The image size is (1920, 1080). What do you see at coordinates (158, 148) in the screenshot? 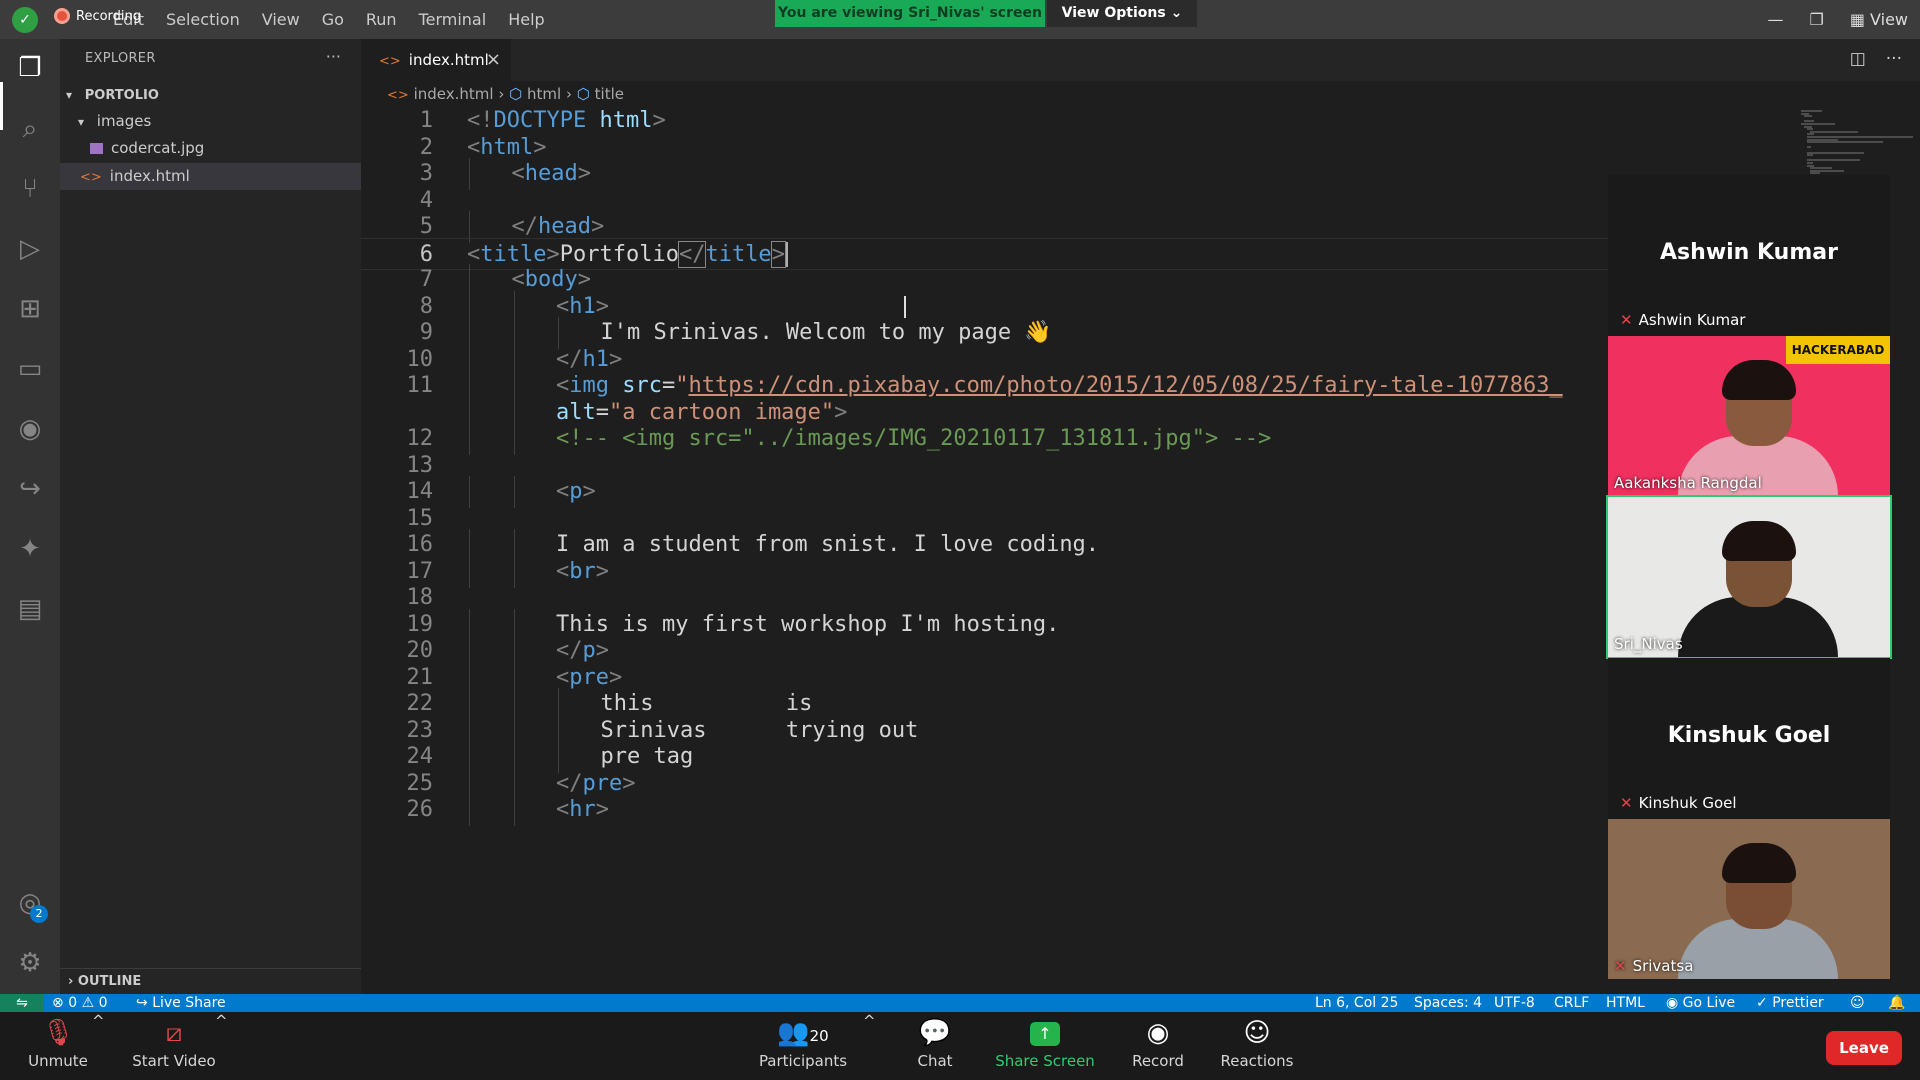
I see `file-label: codercat.jpg` at bounding box center [158, 148].